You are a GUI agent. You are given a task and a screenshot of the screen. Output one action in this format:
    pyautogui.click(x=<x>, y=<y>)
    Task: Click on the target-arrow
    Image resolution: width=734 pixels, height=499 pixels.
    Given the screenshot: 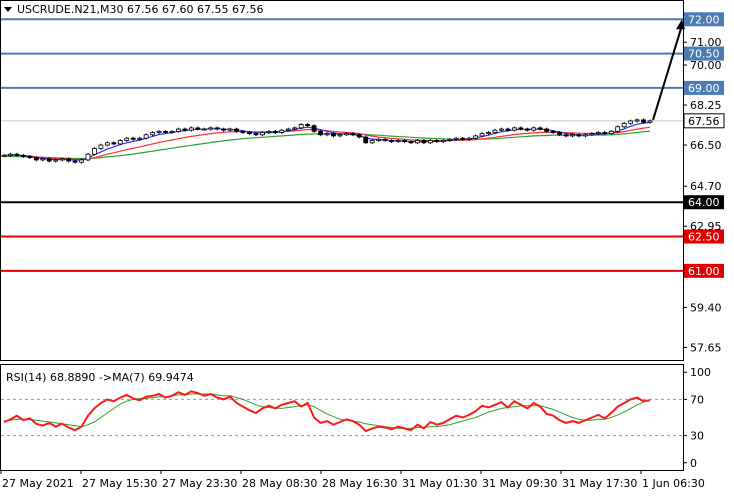 What is the action you would take?
    pyautogui.click(x=668, y=70)
    